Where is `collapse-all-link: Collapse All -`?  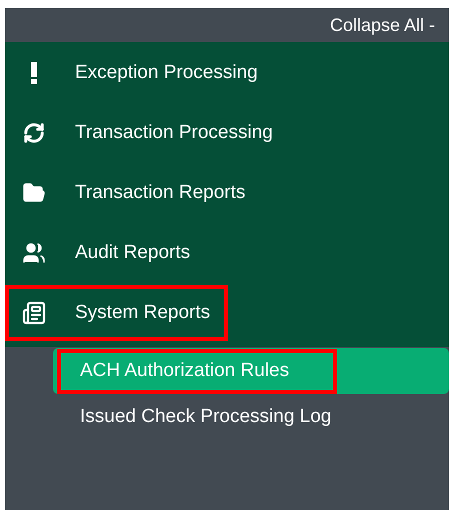 collapse-all-link: Collapse All - is located at coordinates (382, 25).